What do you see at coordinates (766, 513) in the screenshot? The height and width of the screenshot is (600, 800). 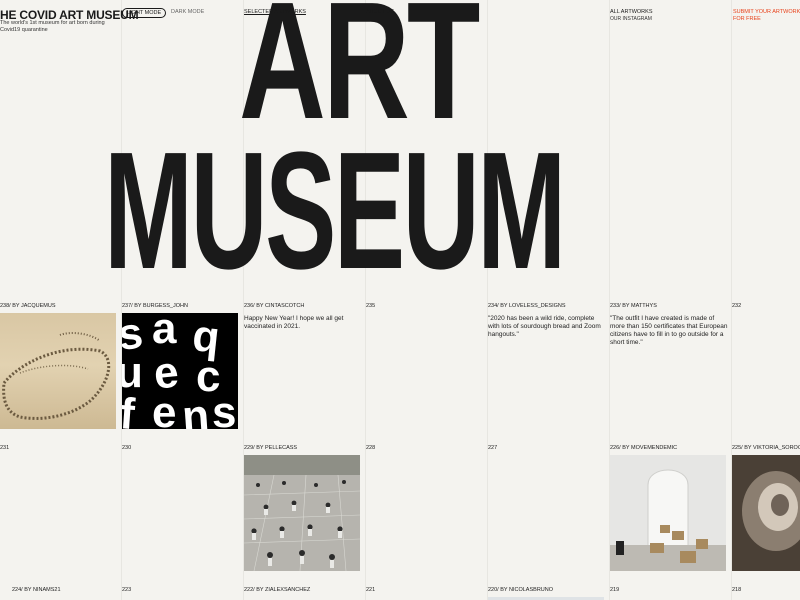 I see `artwork-image-shell` at bounding box center [766, 513].